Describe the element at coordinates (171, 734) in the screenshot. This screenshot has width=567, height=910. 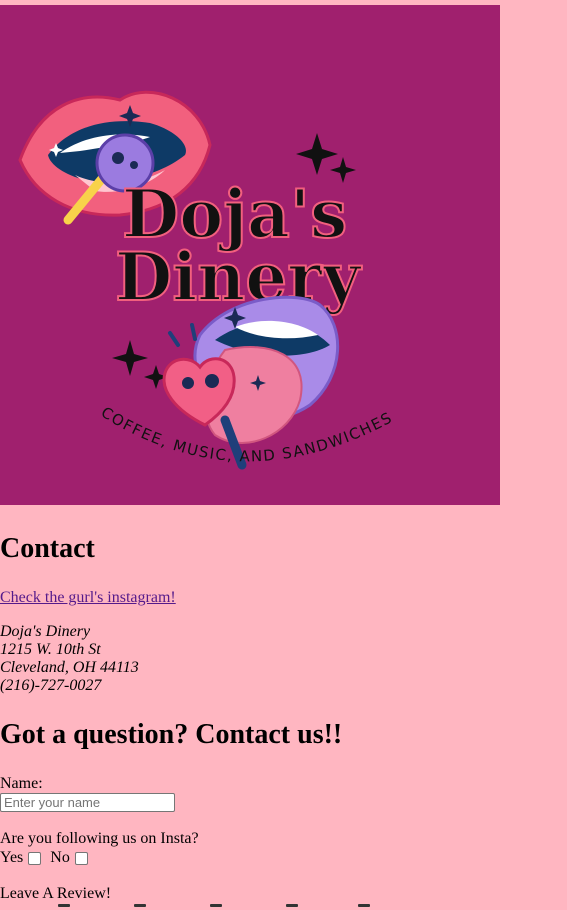
I see `contact-form-heading: Got a question? Contact us!!` at that location.